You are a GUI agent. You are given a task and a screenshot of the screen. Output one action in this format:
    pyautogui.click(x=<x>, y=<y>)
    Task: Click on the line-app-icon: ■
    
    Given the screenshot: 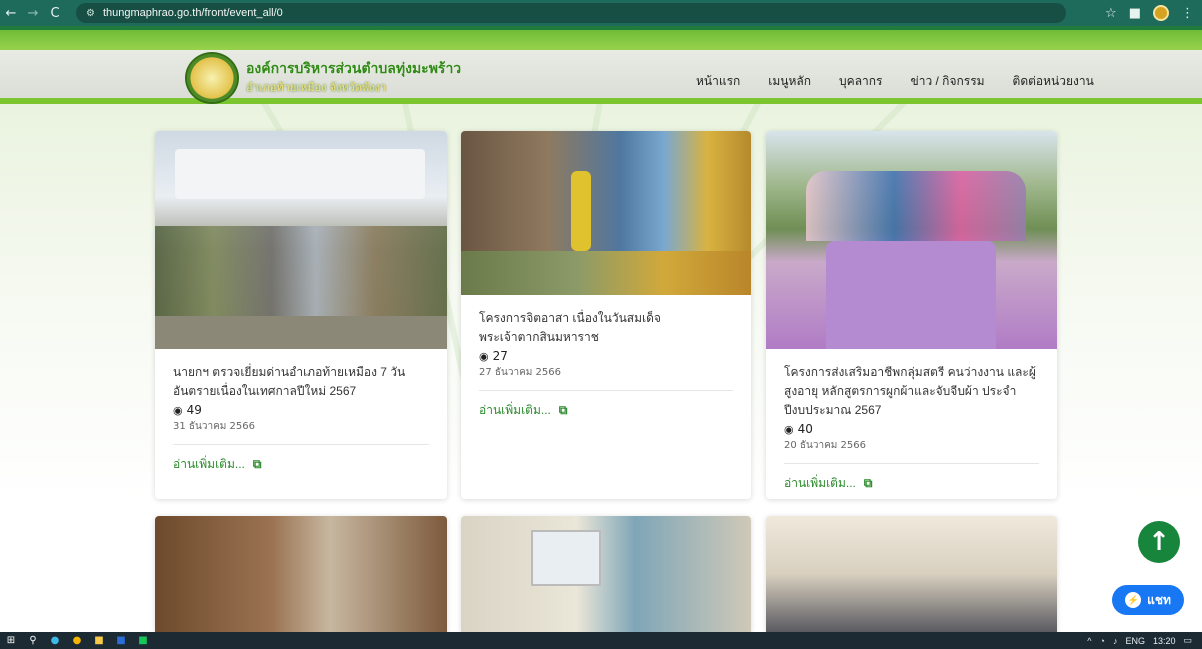 What is the action you would take?
    pyautogui.click(x=143, y=640)
    